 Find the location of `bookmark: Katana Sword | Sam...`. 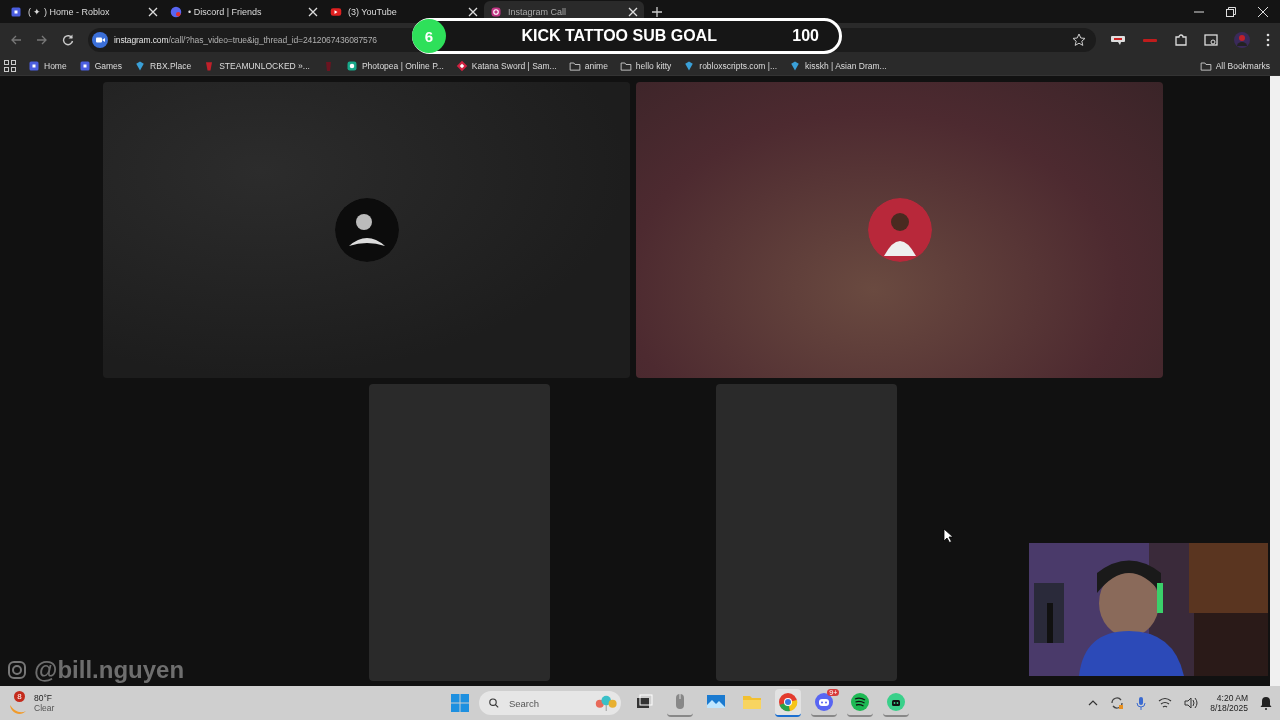

bookmark: Katana Sword | Sam... is located at coordinates (506, 65).